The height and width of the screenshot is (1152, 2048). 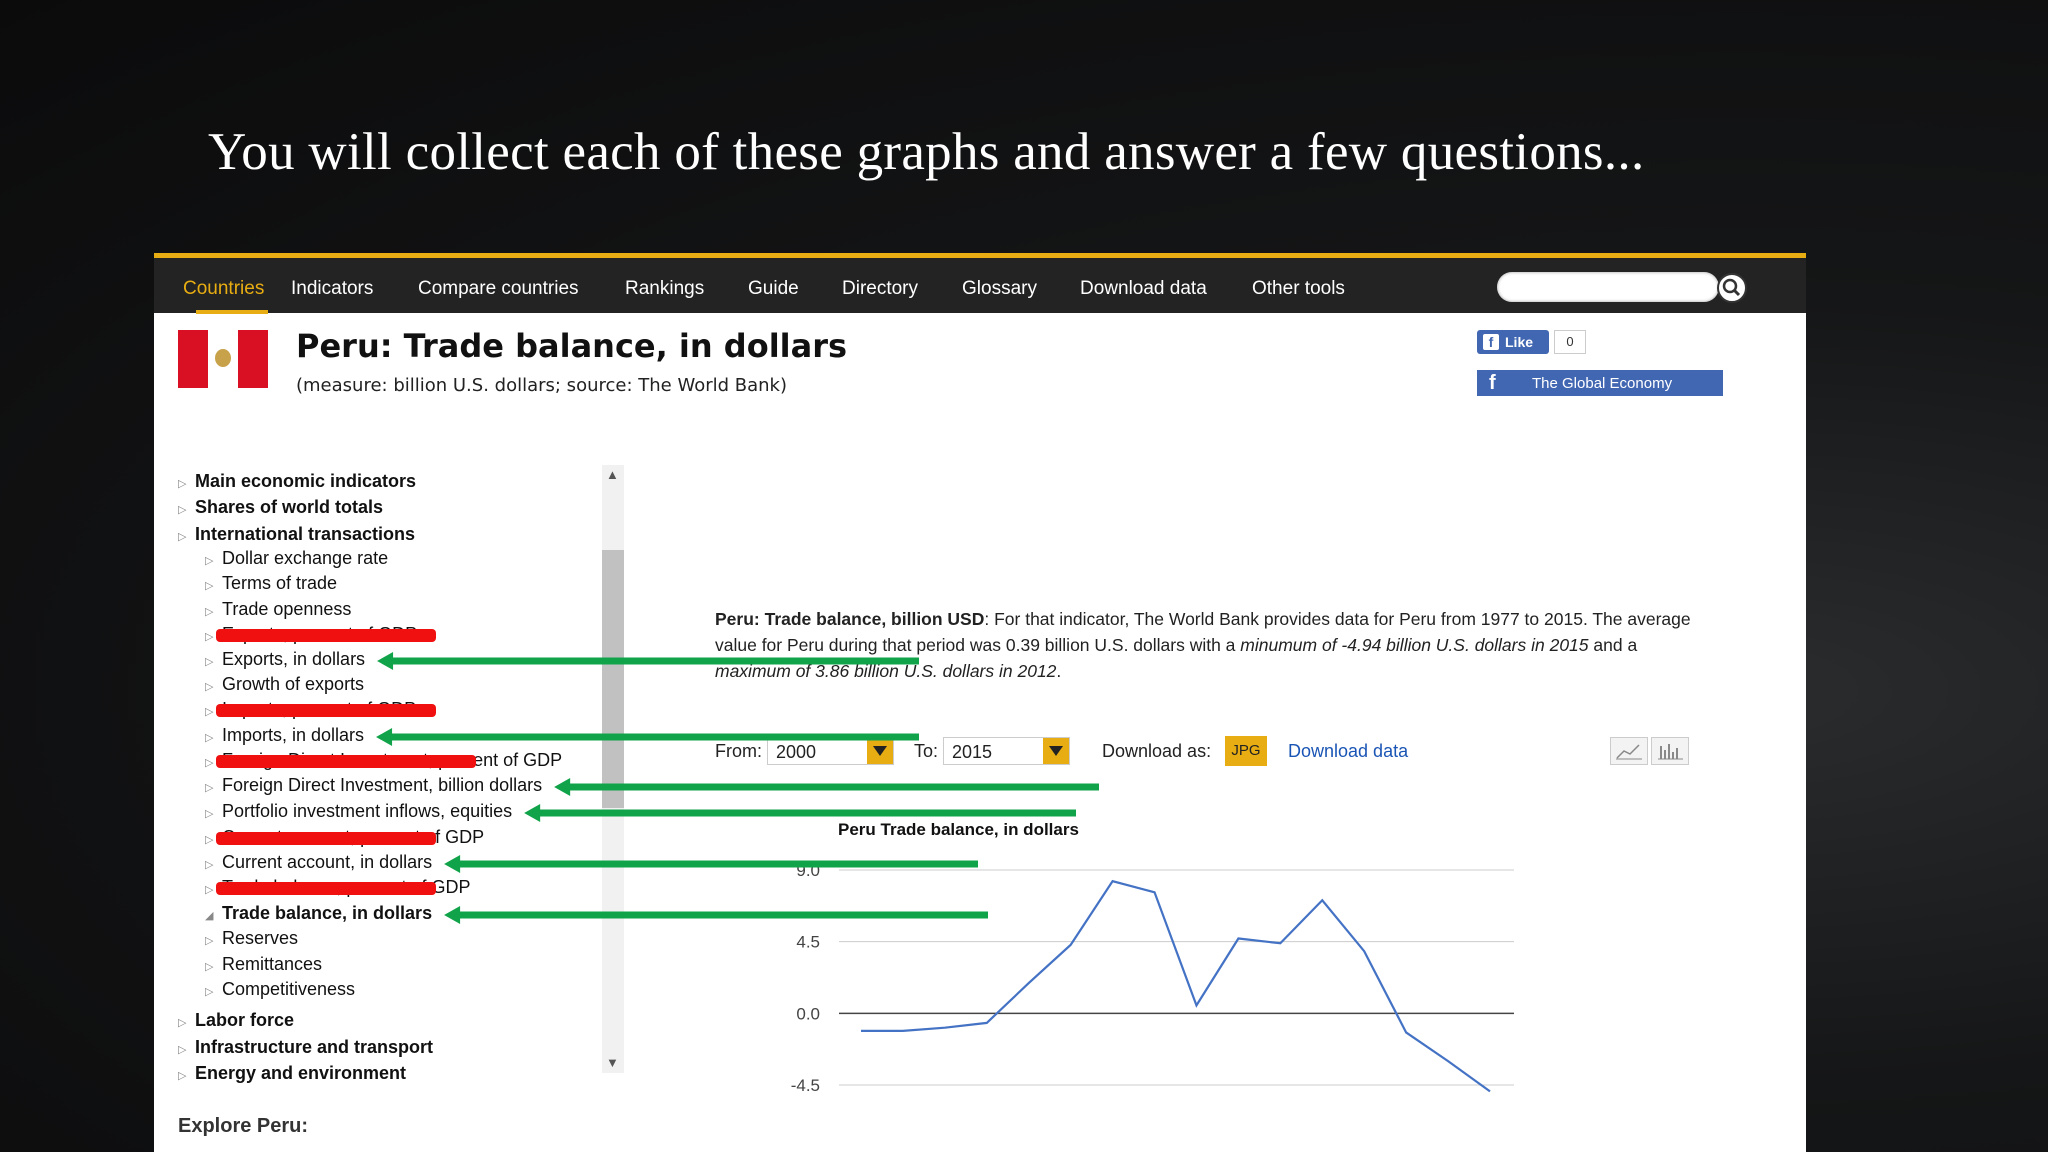 I want to click on explore-heading: Explore Peru:, so click(x=243, y=1126).